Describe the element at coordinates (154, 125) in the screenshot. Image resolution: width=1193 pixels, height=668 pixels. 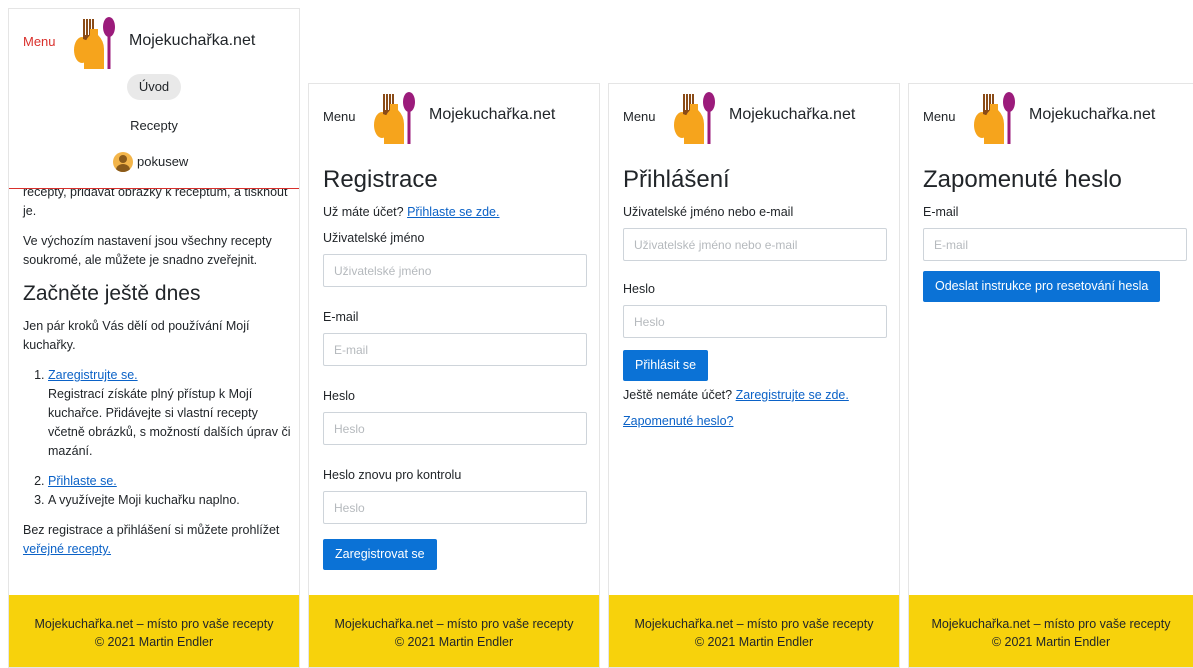
I see `nav-item-recipes: Recepty` at that location.